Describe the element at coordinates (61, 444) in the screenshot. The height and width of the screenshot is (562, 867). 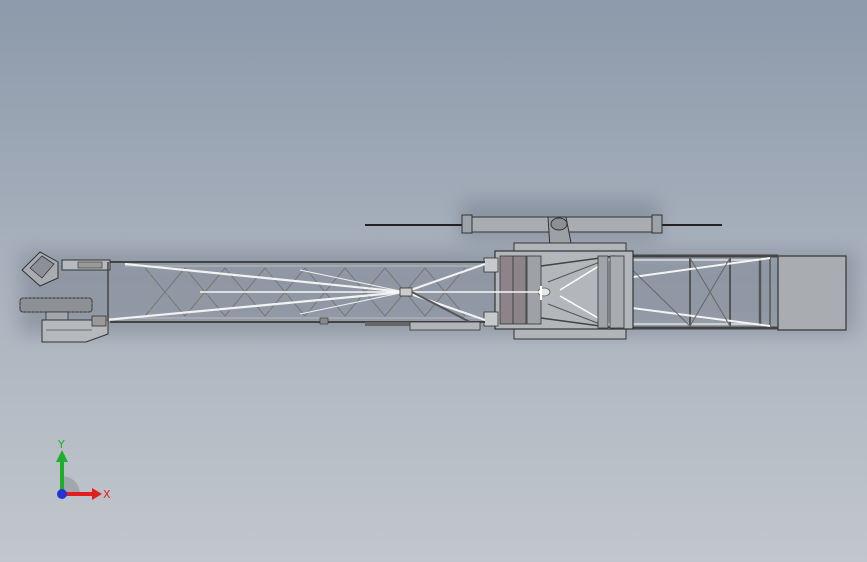
I see `y-axis-label: Y` at that location.